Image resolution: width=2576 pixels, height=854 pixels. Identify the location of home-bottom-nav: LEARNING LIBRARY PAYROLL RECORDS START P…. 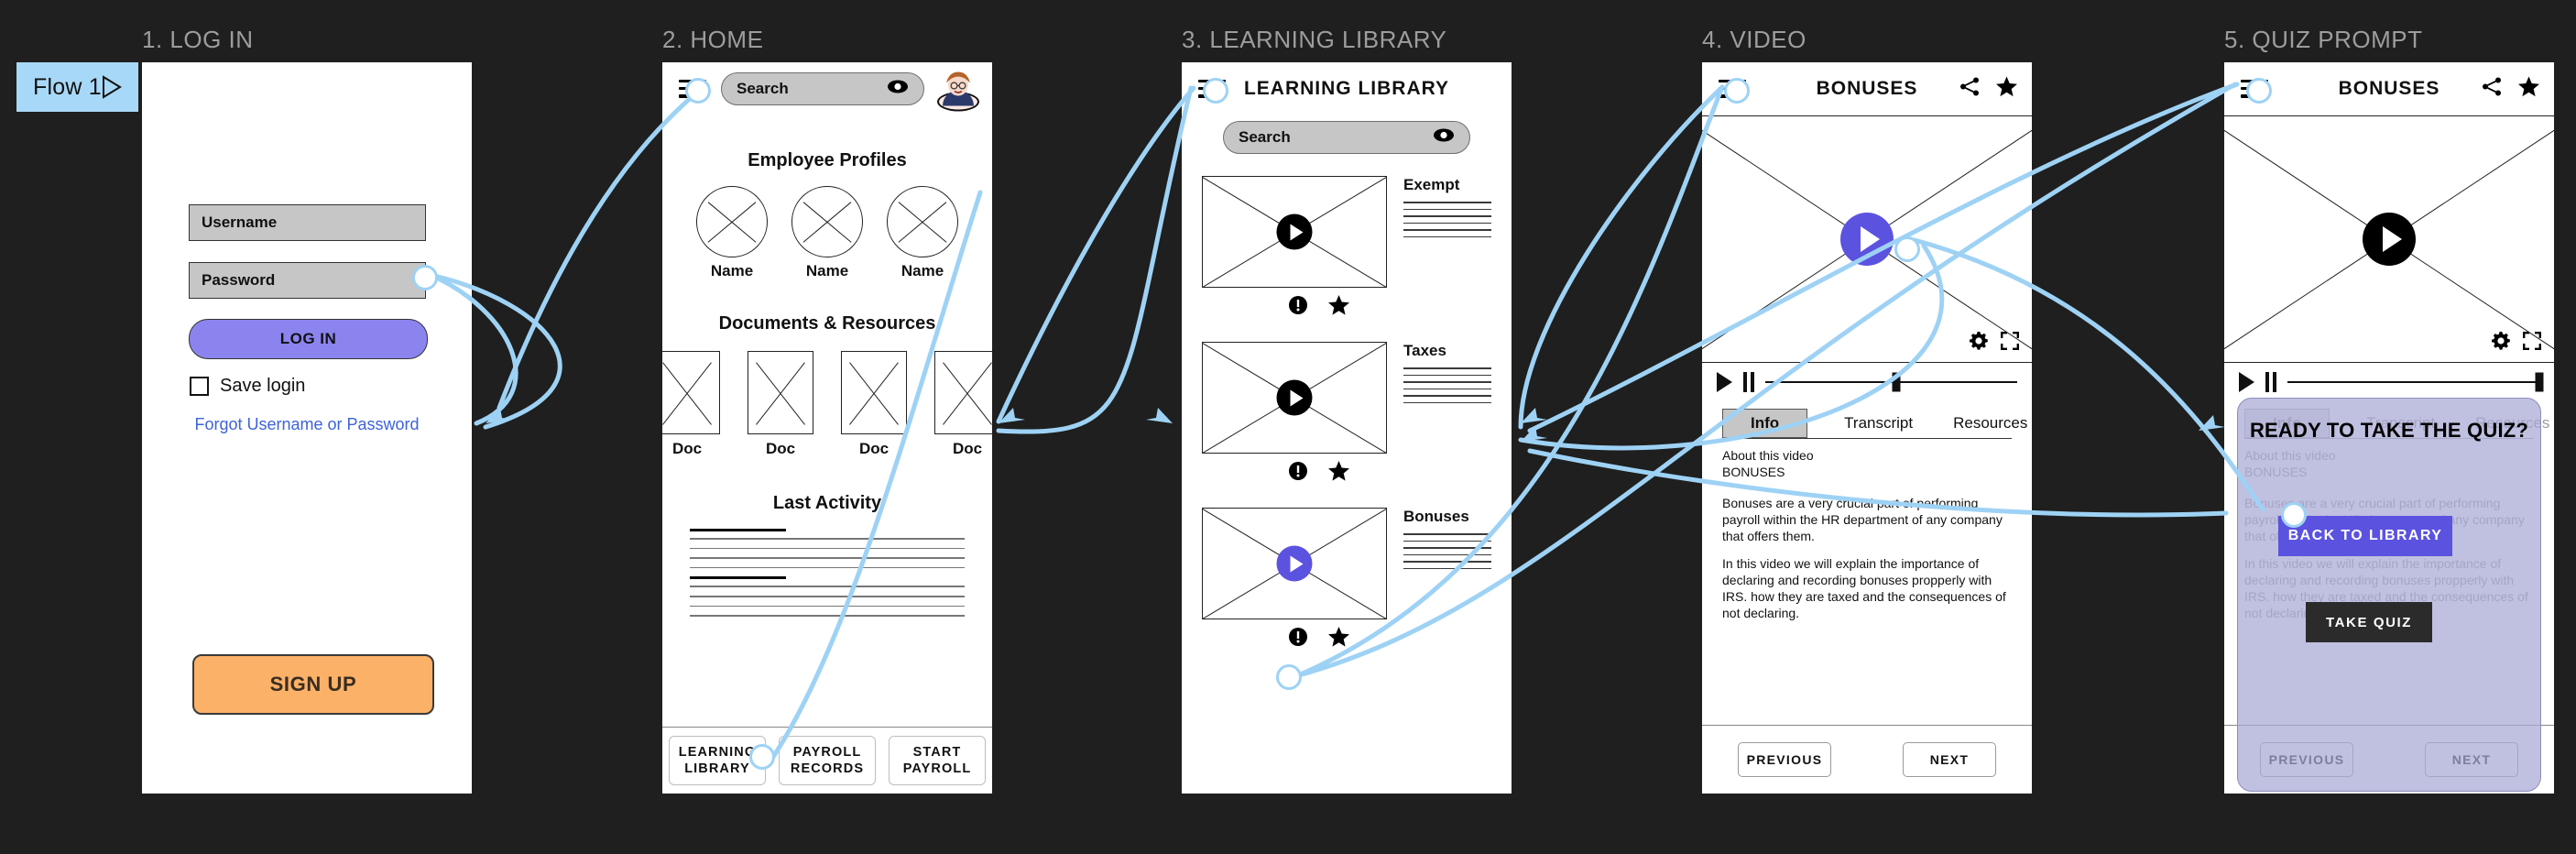
(827, 761).